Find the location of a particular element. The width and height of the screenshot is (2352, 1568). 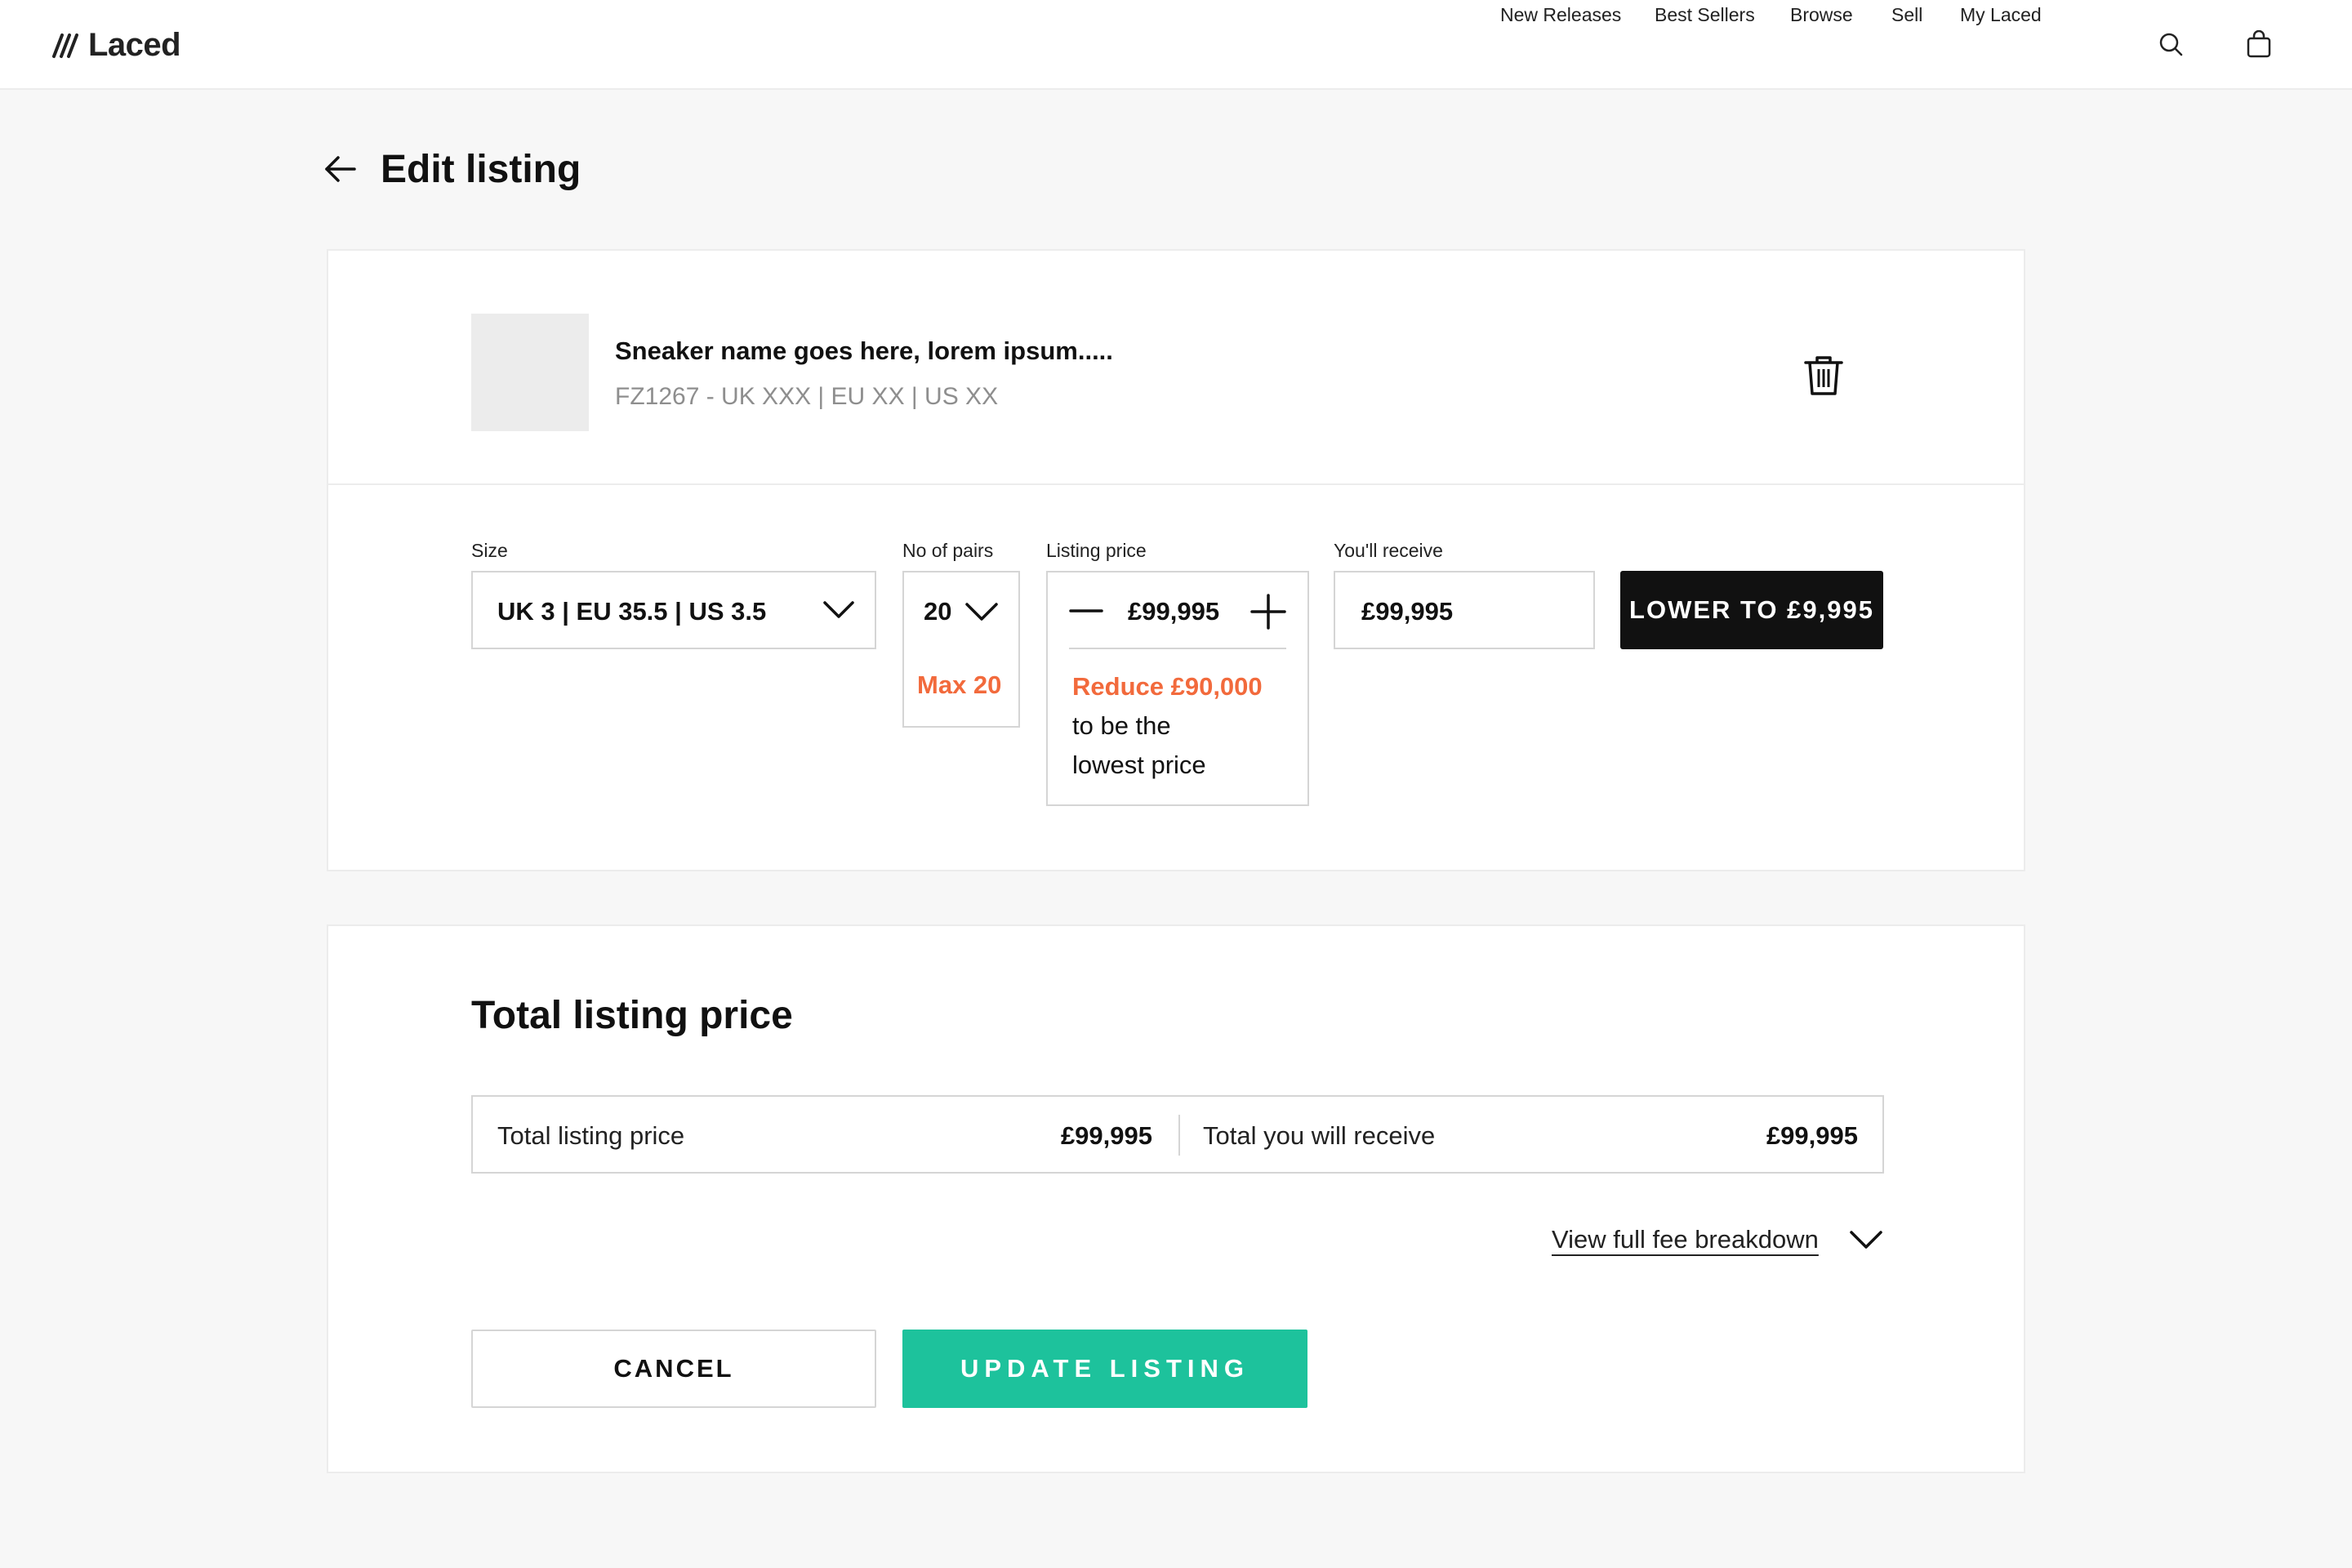

trash-icon is located at coordinates (1824, 376).